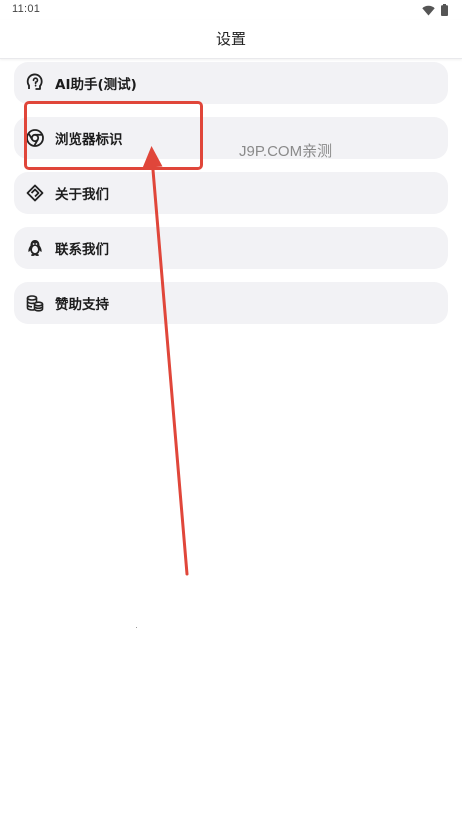 The height and width of the screenshot is (823, 462). Describe the element at coordinates (286, 151) in the screenshot. I see `watermark-text: J9P.COM亲测` at that location.